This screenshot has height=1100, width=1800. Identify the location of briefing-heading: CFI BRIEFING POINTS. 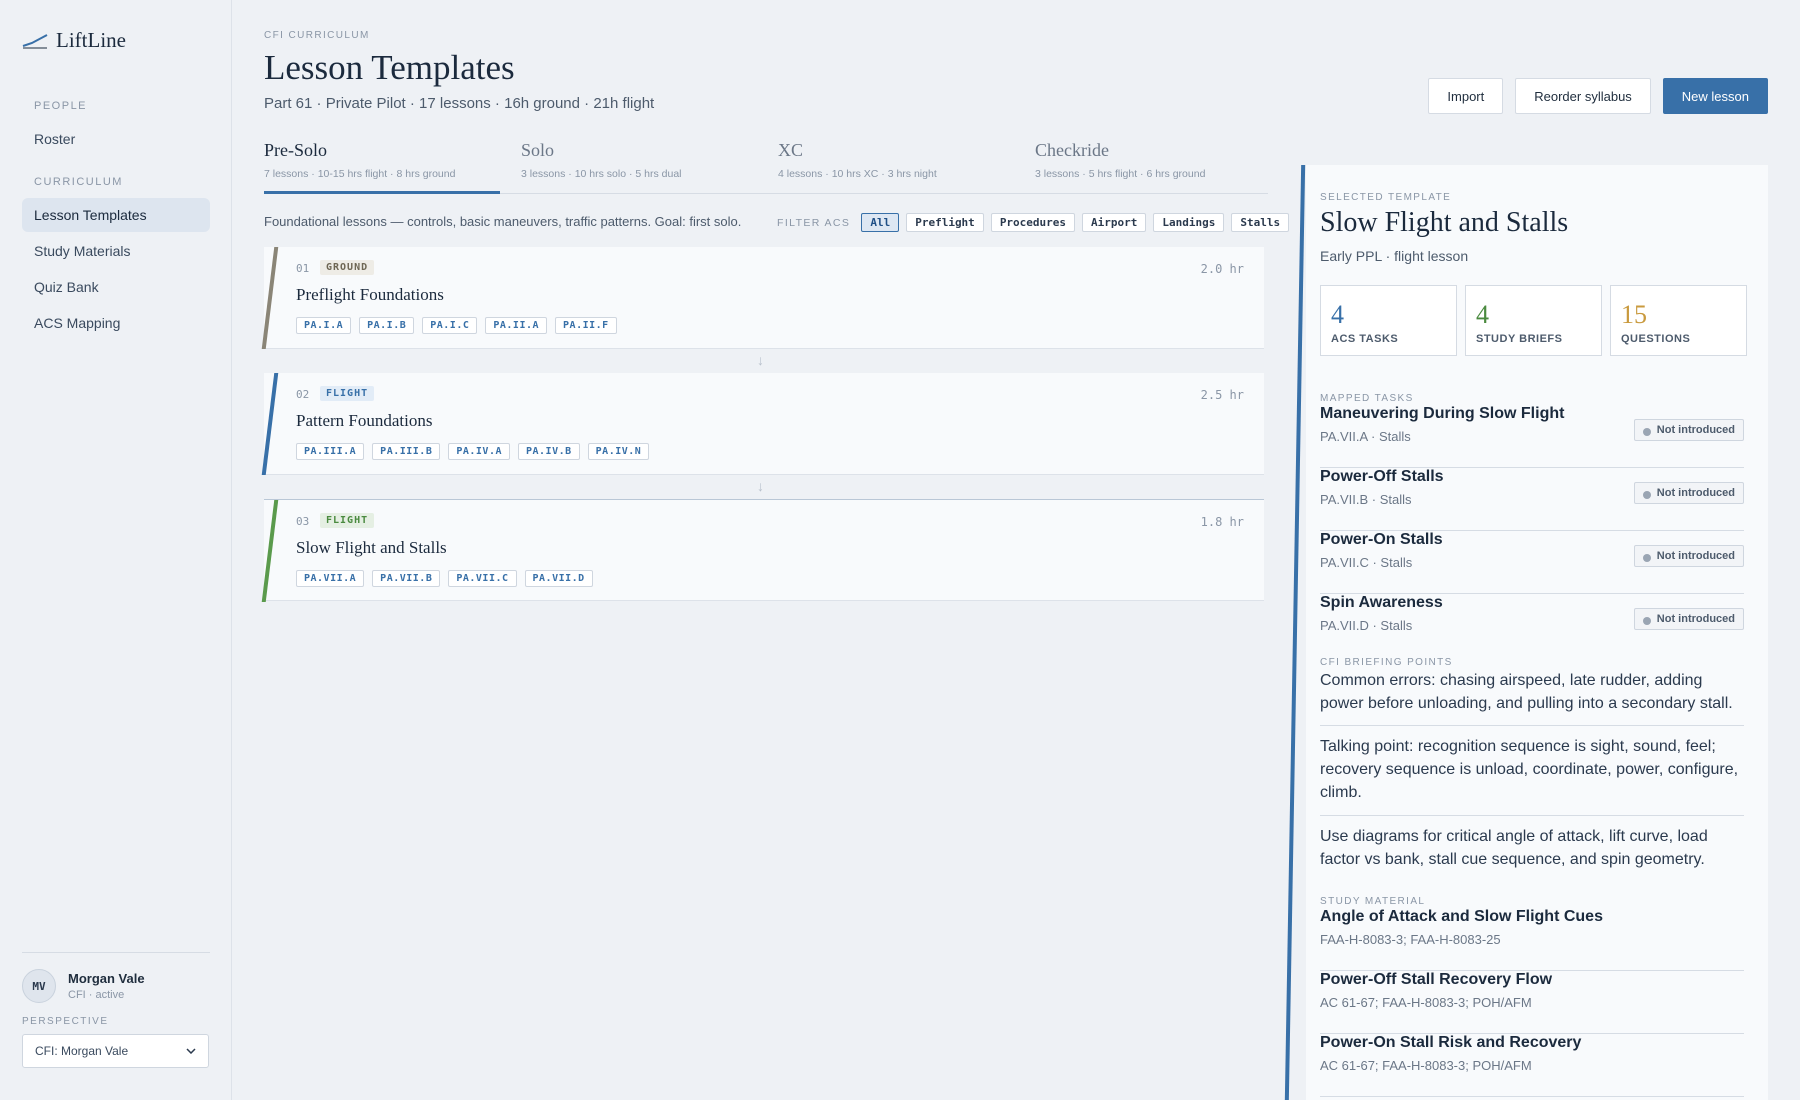
(1386, 662).